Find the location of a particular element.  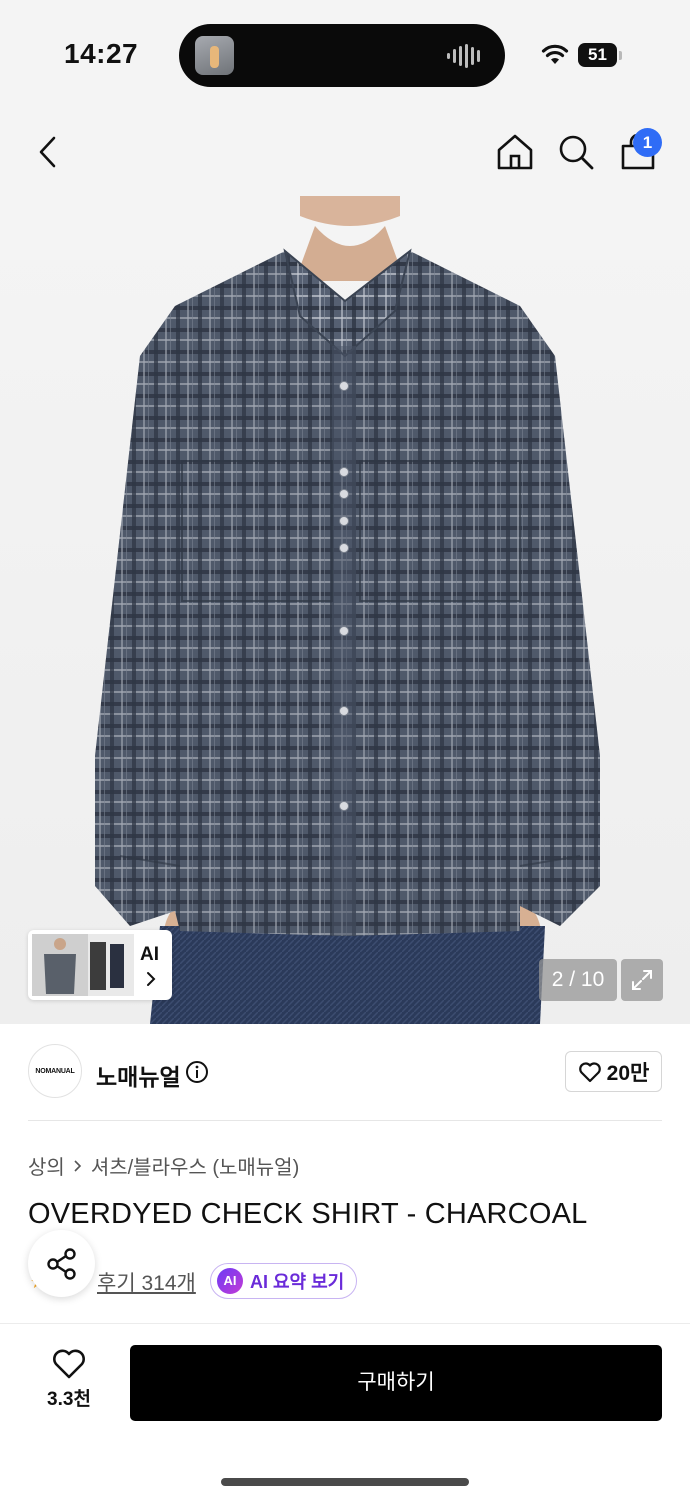

back-button is located at coordinates (48, 152).